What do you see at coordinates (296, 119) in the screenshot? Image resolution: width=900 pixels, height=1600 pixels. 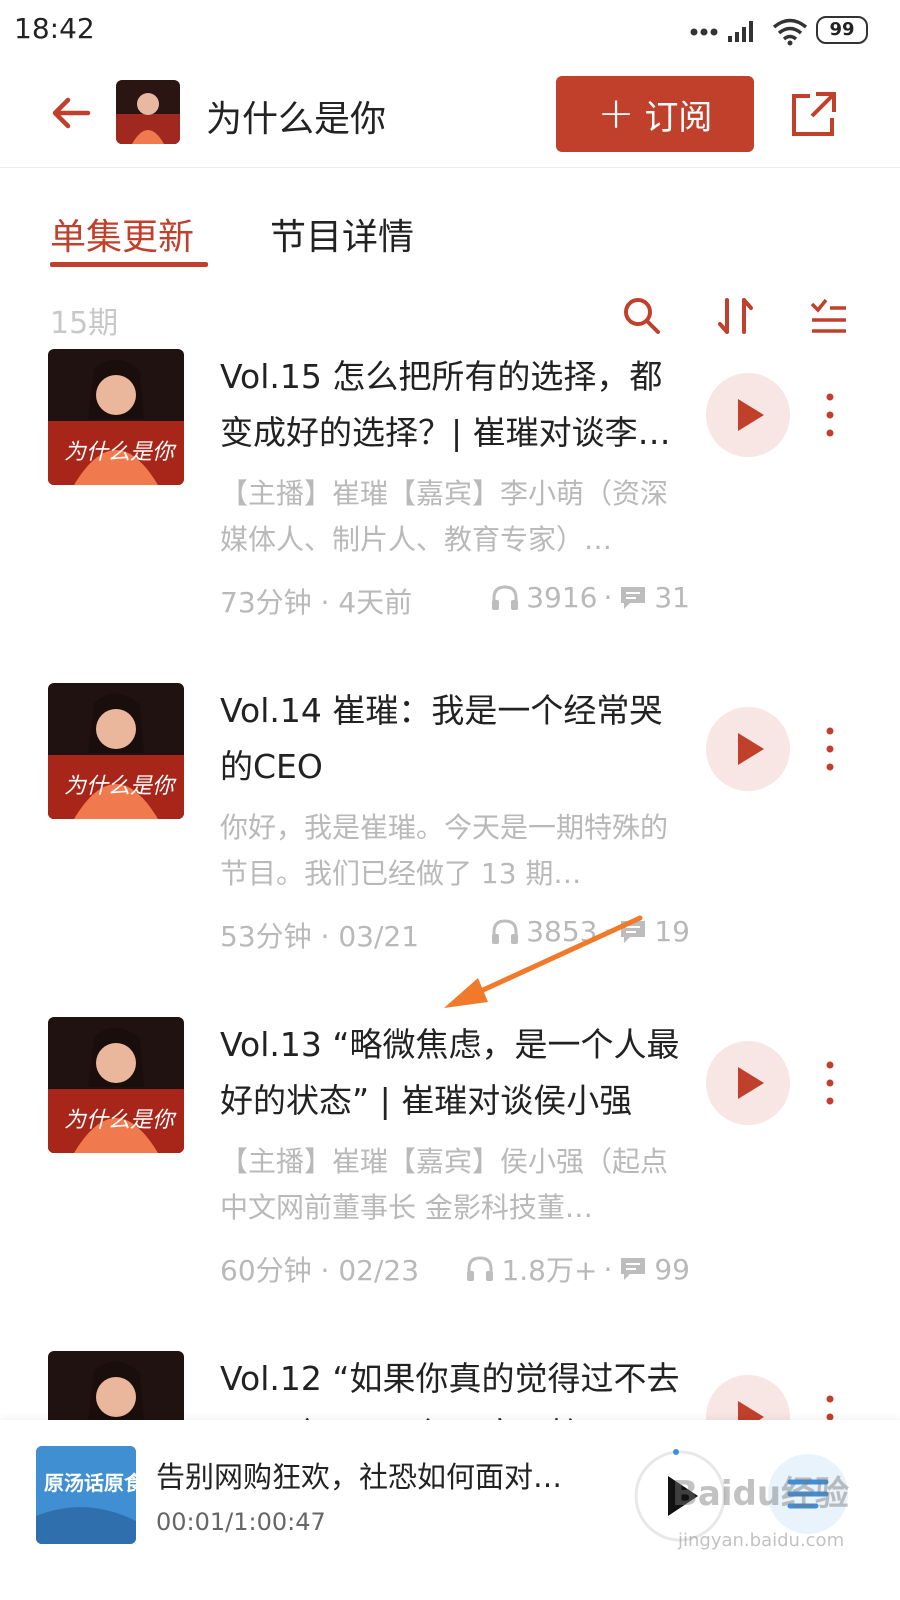 I see `podcast-title: 为什么是你` at bounding box center [296, 119].